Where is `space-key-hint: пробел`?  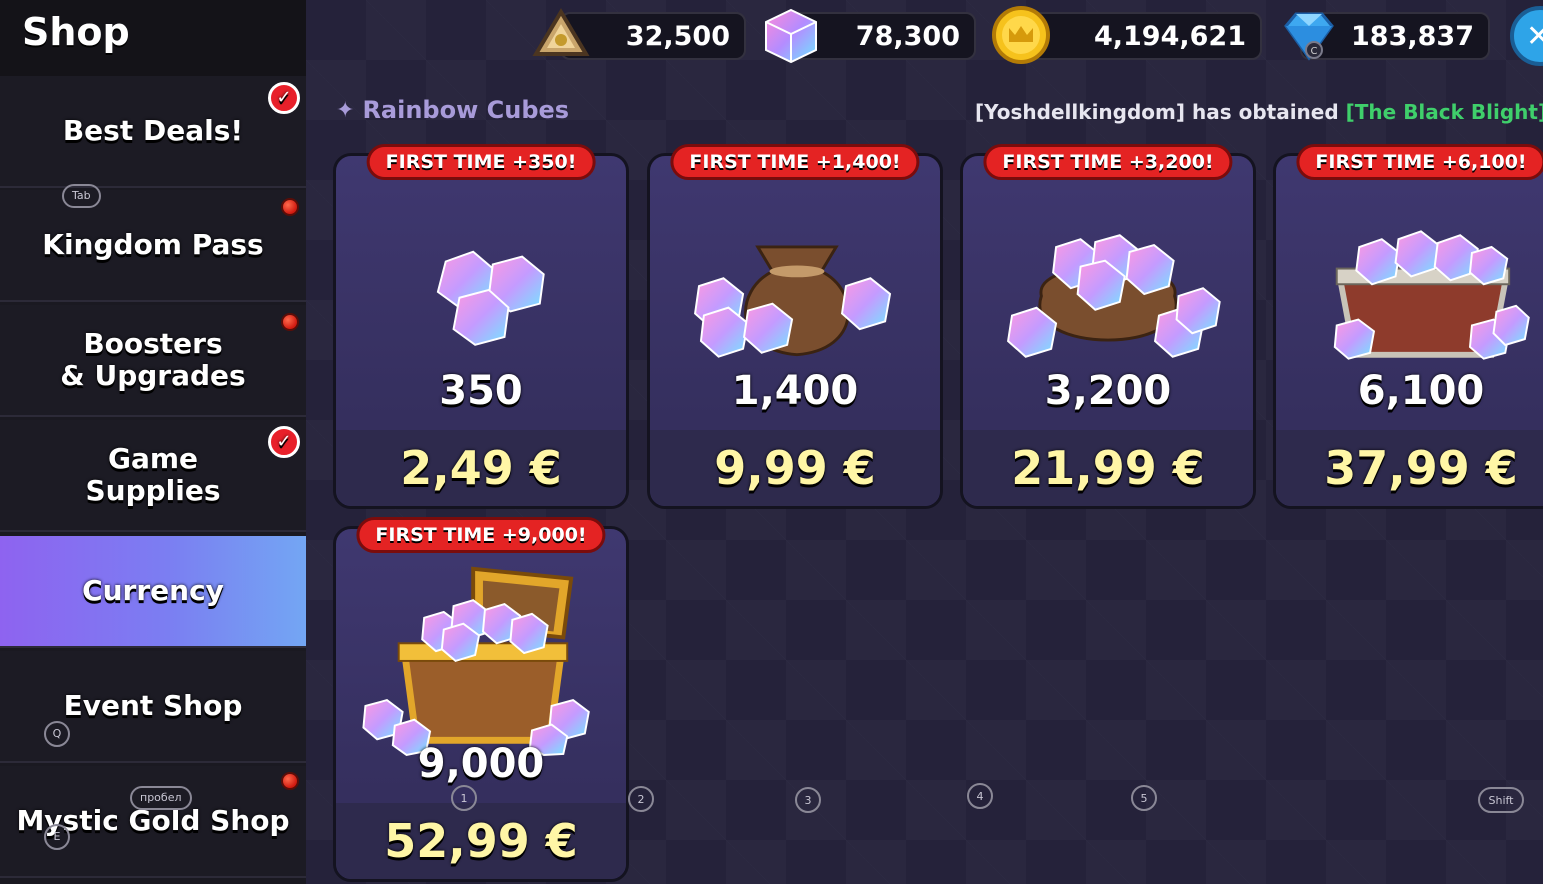 space-key-hint: пробел is located at coordinates (161, 798).